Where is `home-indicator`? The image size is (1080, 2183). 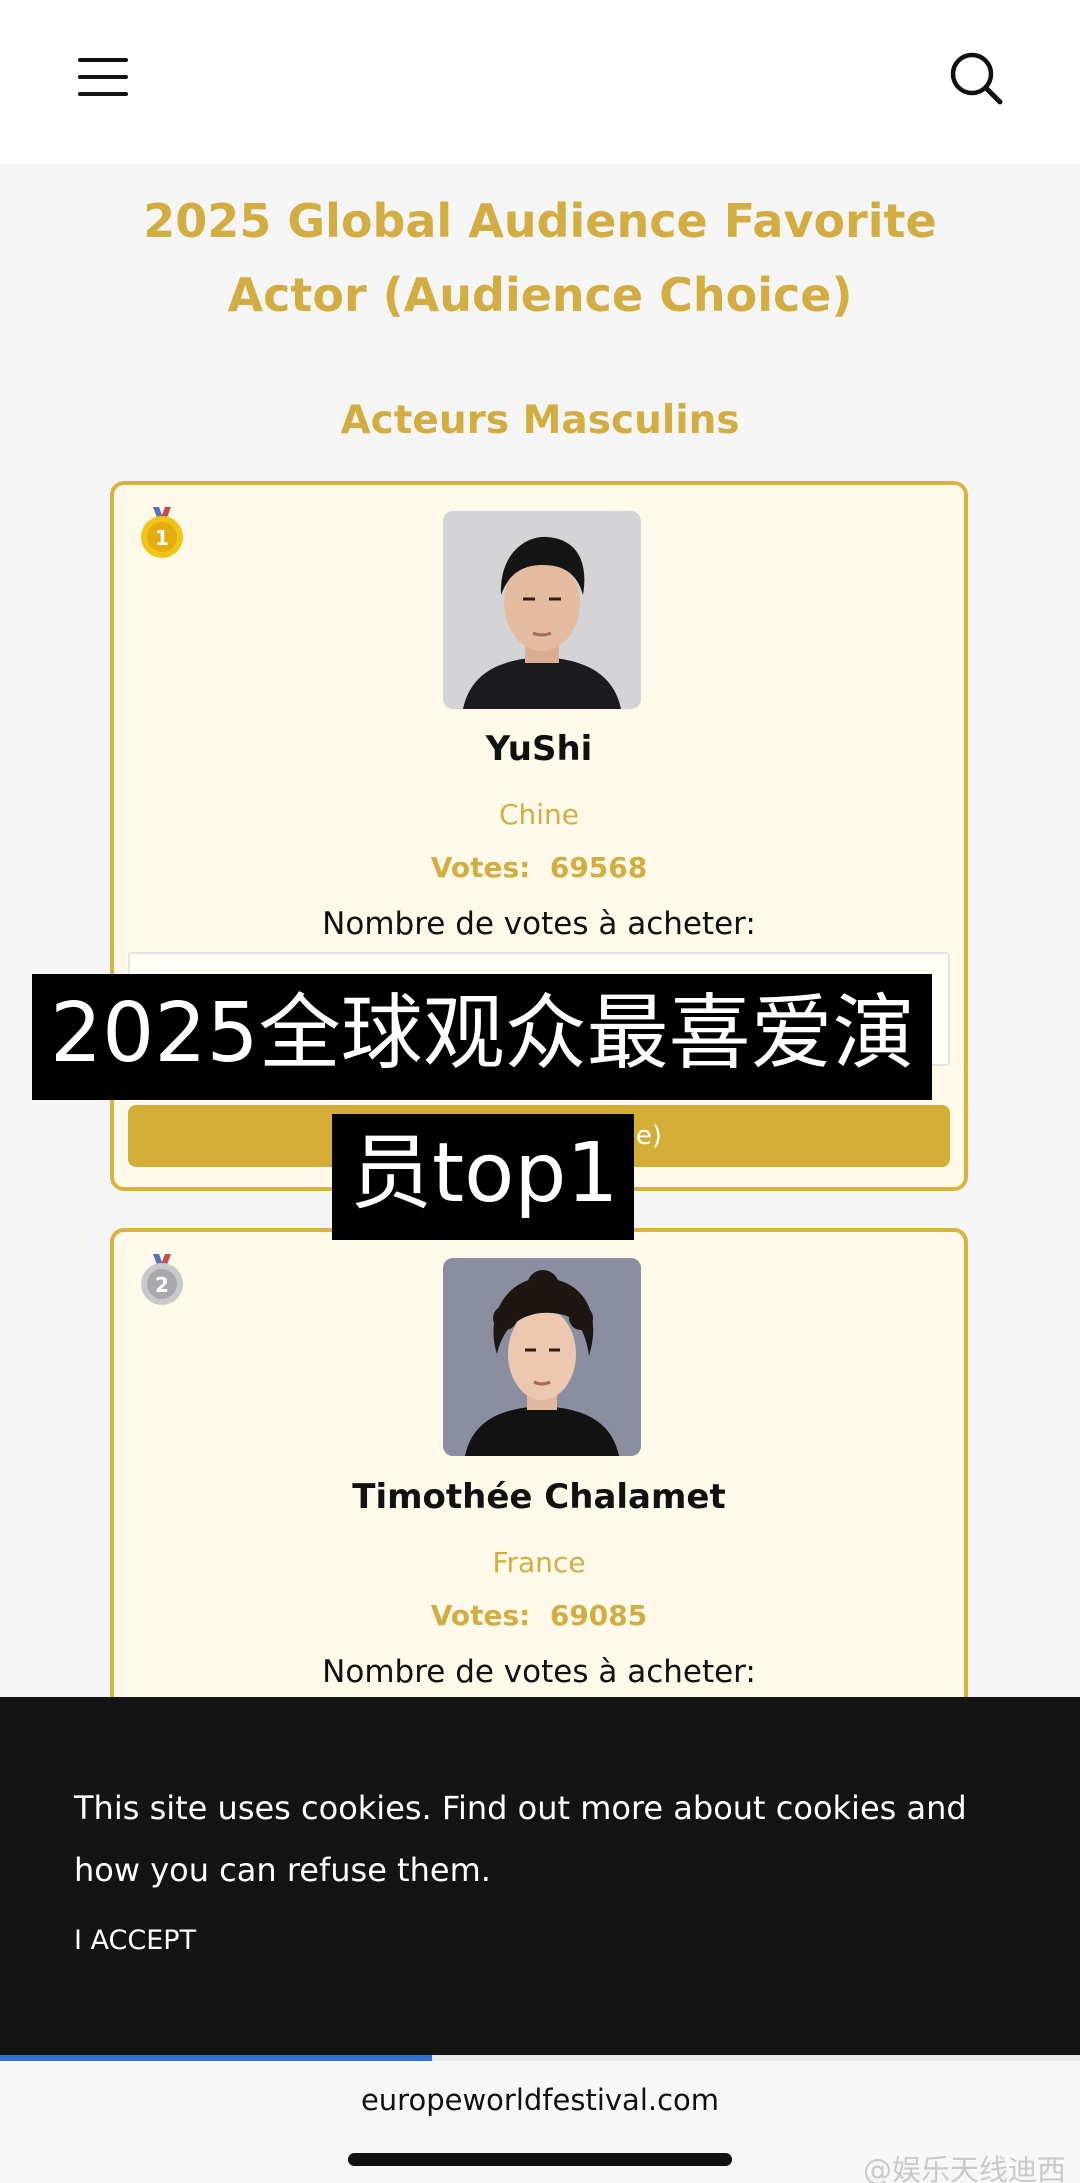
home-indicator is located at coordinates (540, 2159).